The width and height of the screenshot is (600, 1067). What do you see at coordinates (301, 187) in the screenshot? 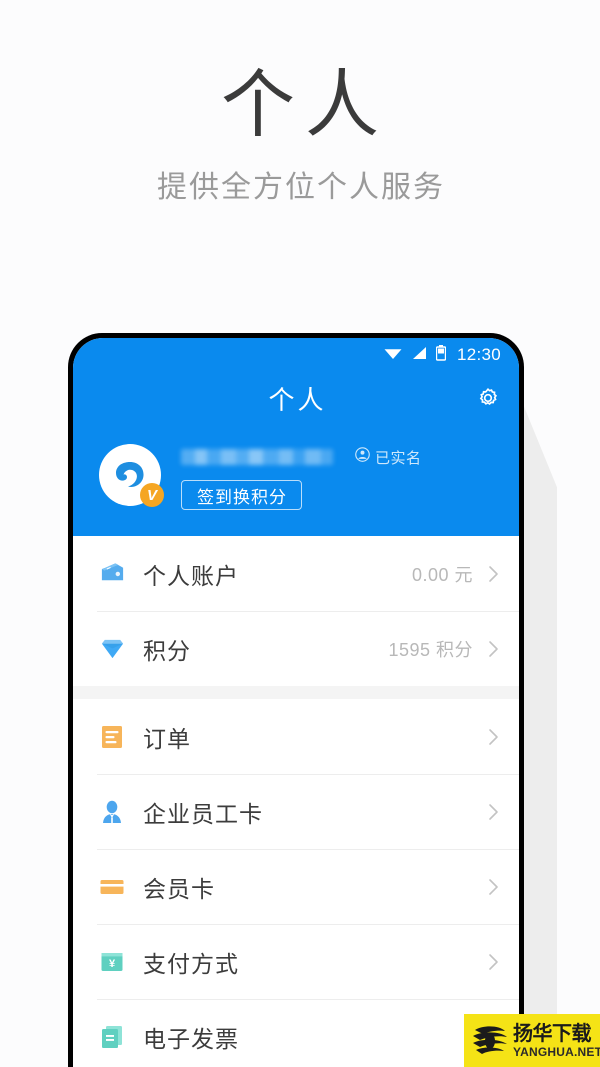
I see `page-subtitle: 提供全方位个人服务` at bounding box center [301, 187].